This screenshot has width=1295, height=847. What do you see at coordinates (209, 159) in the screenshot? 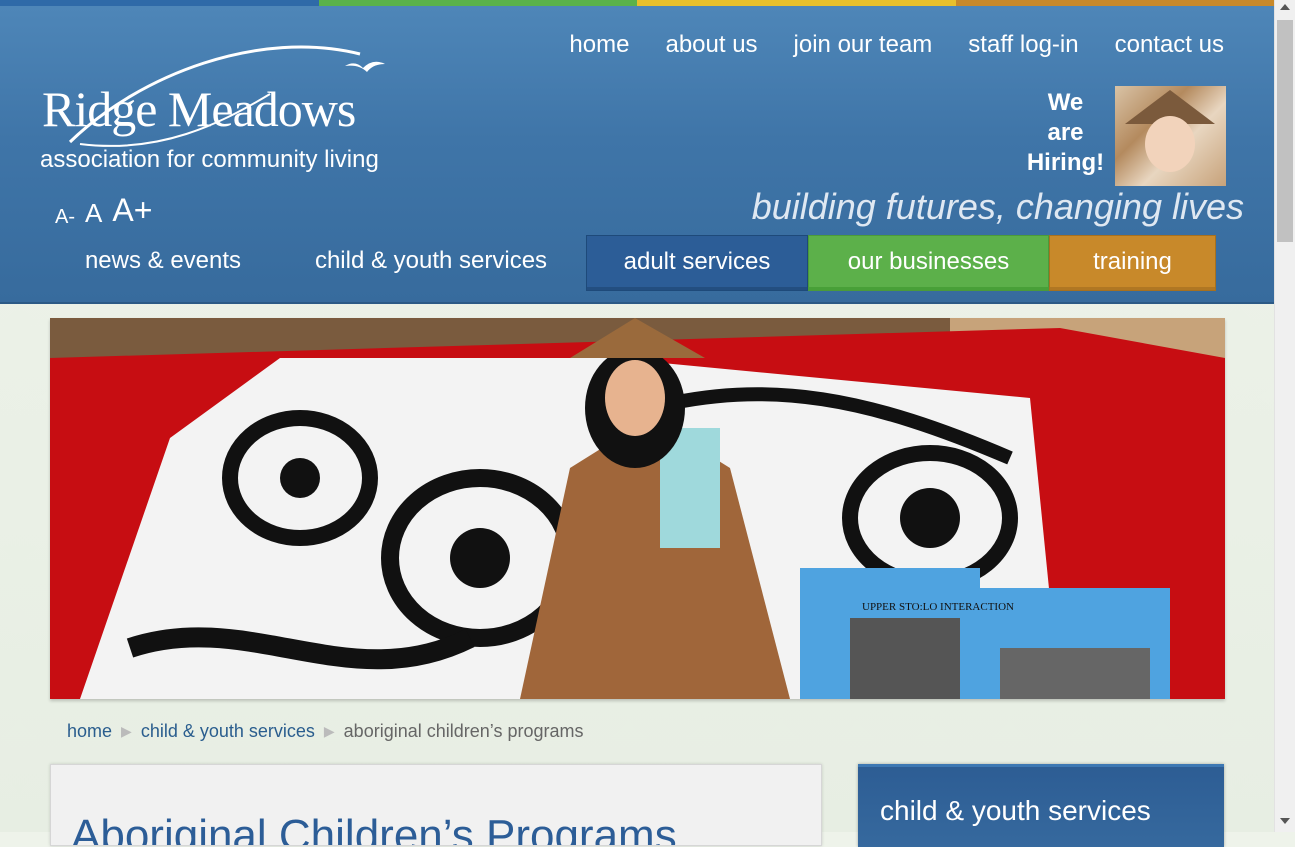
I see `logo-subtitle: association for community living` at bounding box center [209, 159].